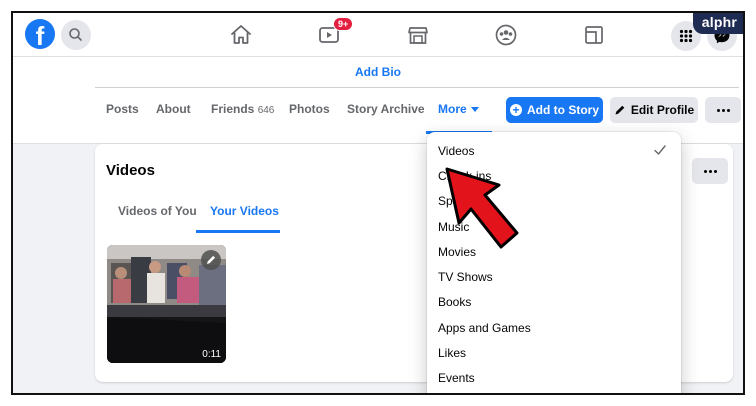  Describe the element at coordinates (474, 110) in the screenshot. I see `caret-down-icon` at that location.